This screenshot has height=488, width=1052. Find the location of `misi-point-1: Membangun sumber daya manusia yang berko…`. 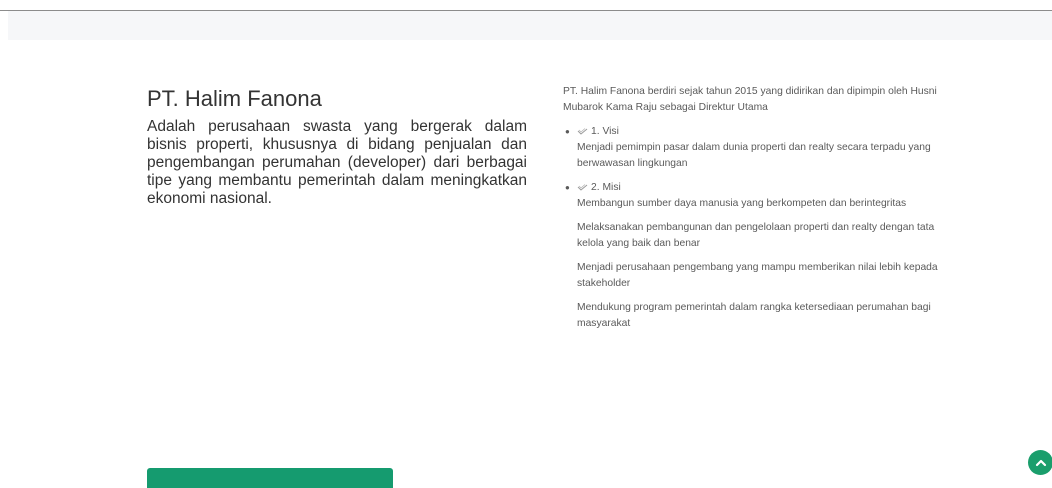

misi-point-1: Membangun sumber daya manusia yang berko… is located at coordinates (742, 203).